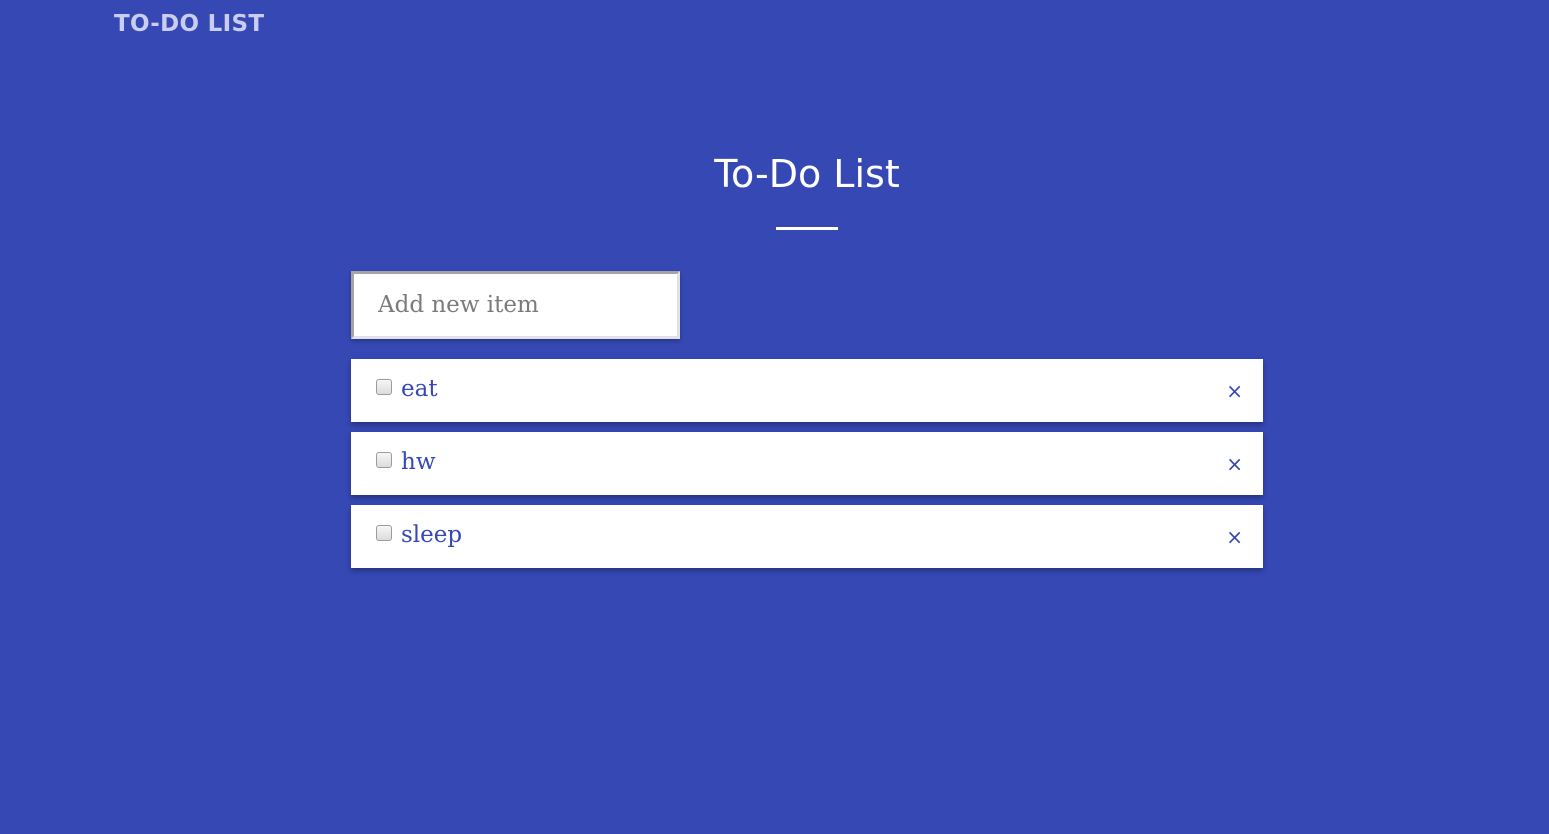 The height and width of the screenshot is (834, 1549). Describe the element at coordinates (807, 228) in the screenshot. I see `title-divider` at that location.